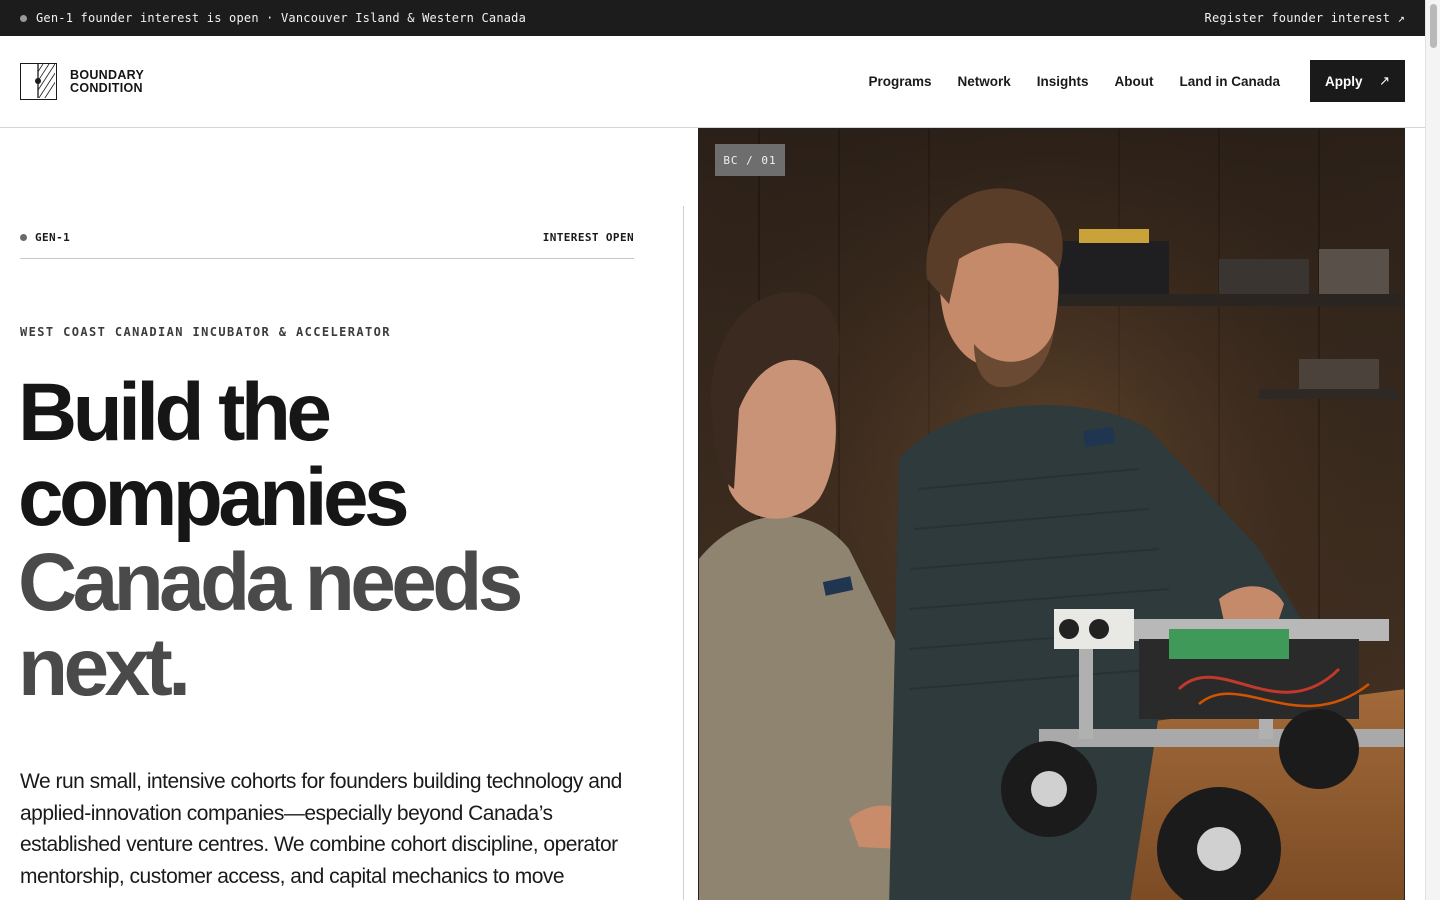 The width and height of the screenshot is (1440, 900). I want to click on nav-item-land-in-canada: Land in Canada, so click(1229, 81).